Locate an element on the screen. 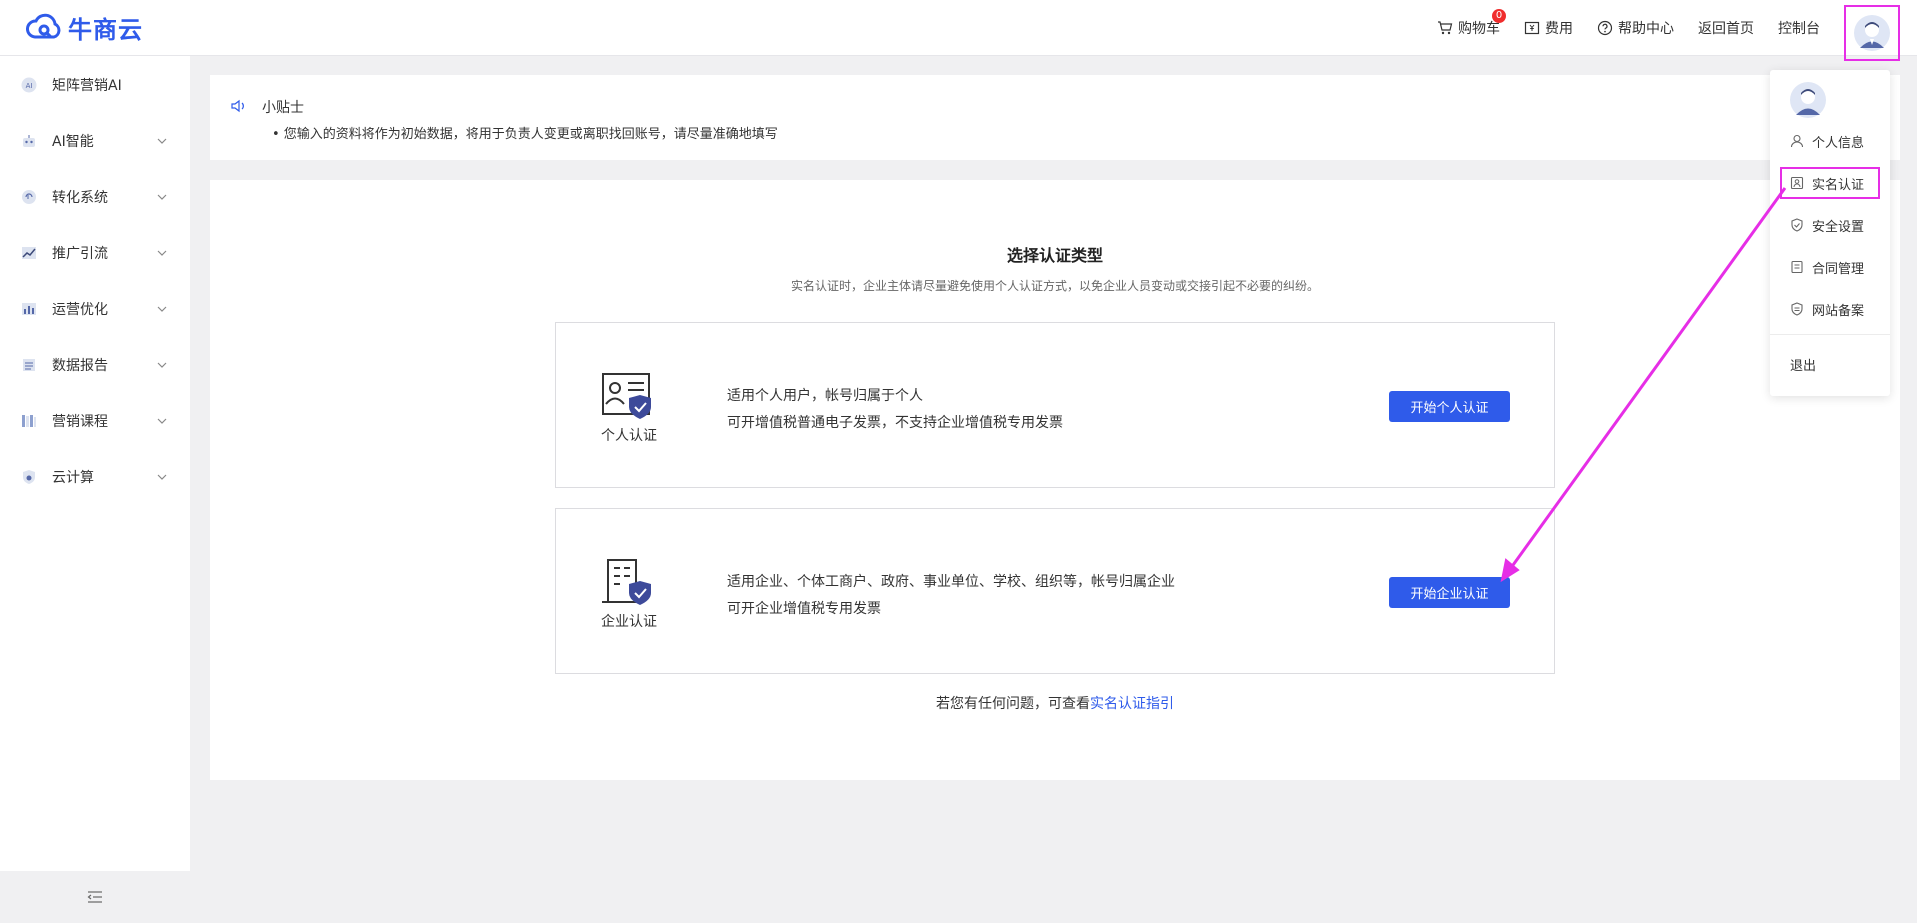 The width and height of the screenshot is (1917, 923). user-dropdown-menu: 个人信息 实名认证 安全设置 合同管理 网站备案 退出 is located at coordinates (1830, 233).